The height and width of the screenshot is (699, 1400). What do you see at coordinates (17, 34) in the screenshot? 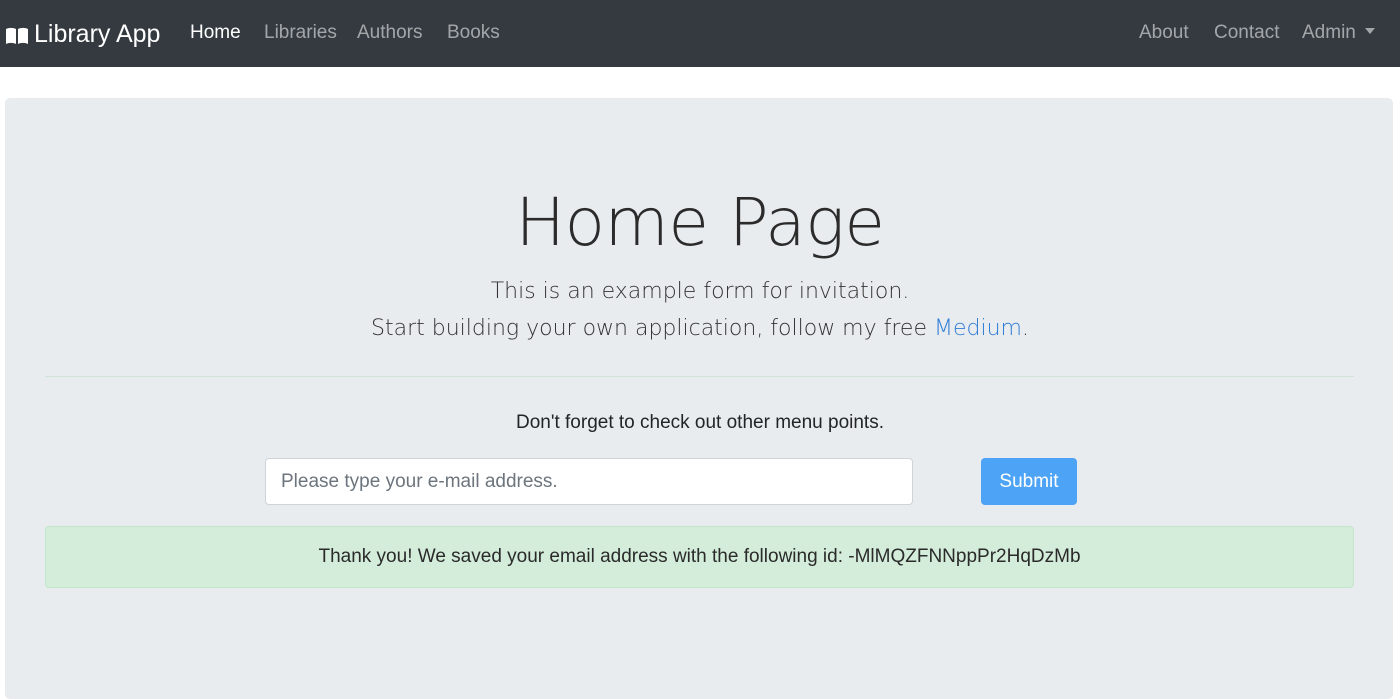
I see `open-book-icon` at bounding box center [17, 34].